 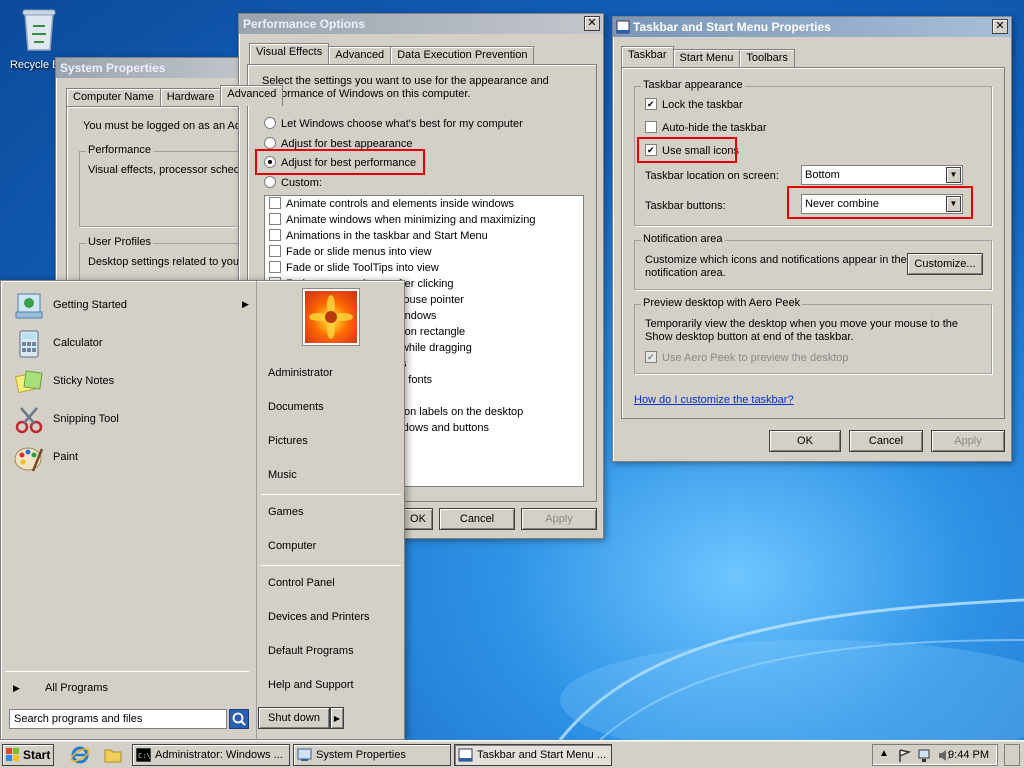 What do you see at coordinates (296, 407) in the screenshot?
I see `place-documents: Documents` at bounding box center [296, 407].